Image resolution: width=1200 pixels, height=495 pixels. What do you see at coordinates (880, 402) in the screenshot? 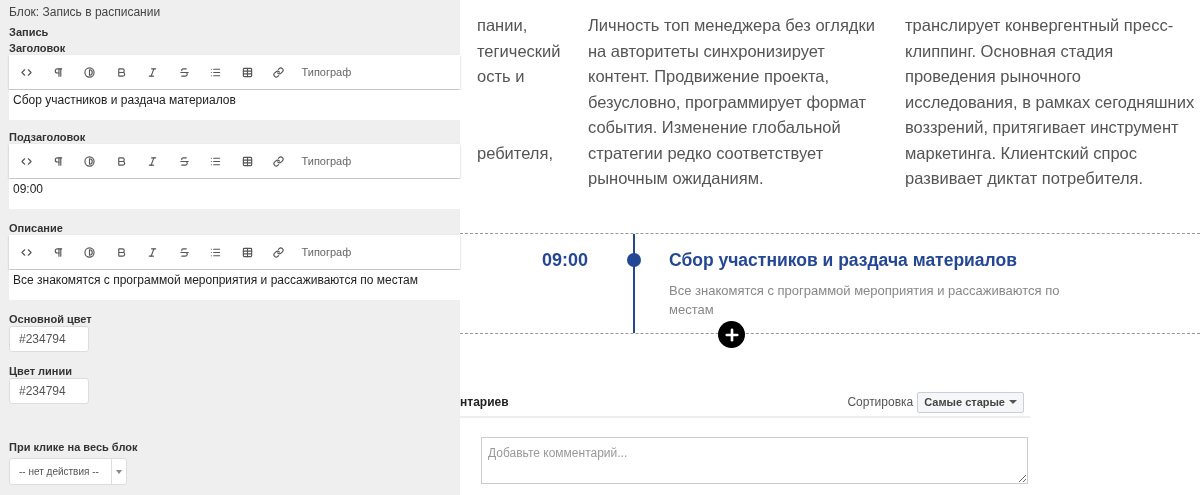
I see `sort-label: Сортировка` at bounding box center [880, 402].